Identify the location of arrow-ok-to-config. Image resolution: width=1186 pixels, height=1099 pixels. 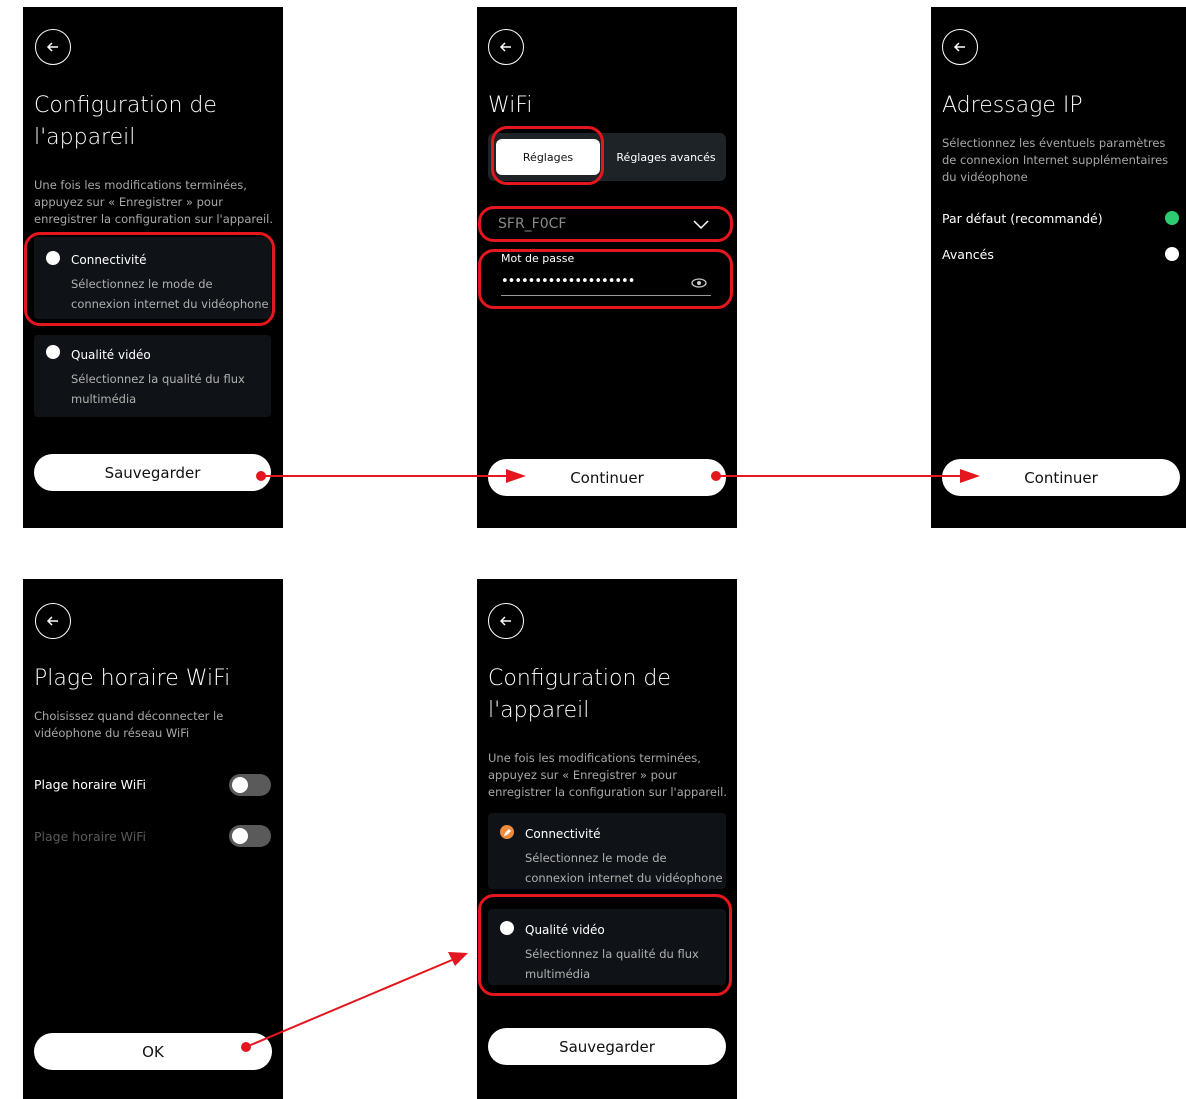
(354, 1002).